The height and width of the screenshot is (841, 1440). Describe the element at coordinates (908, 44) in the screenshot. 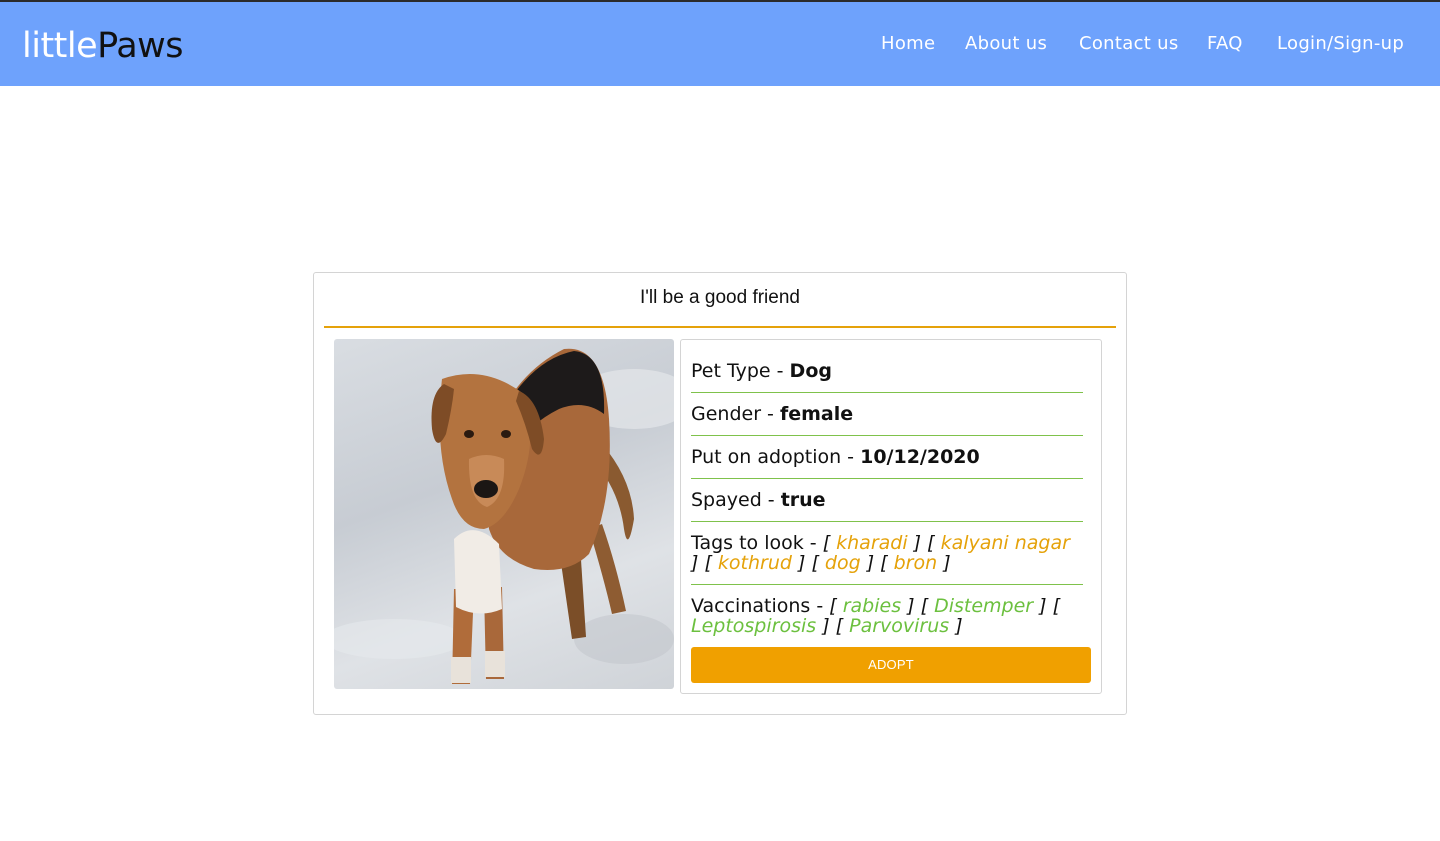

I see `nav-home-link: Home` at that location.